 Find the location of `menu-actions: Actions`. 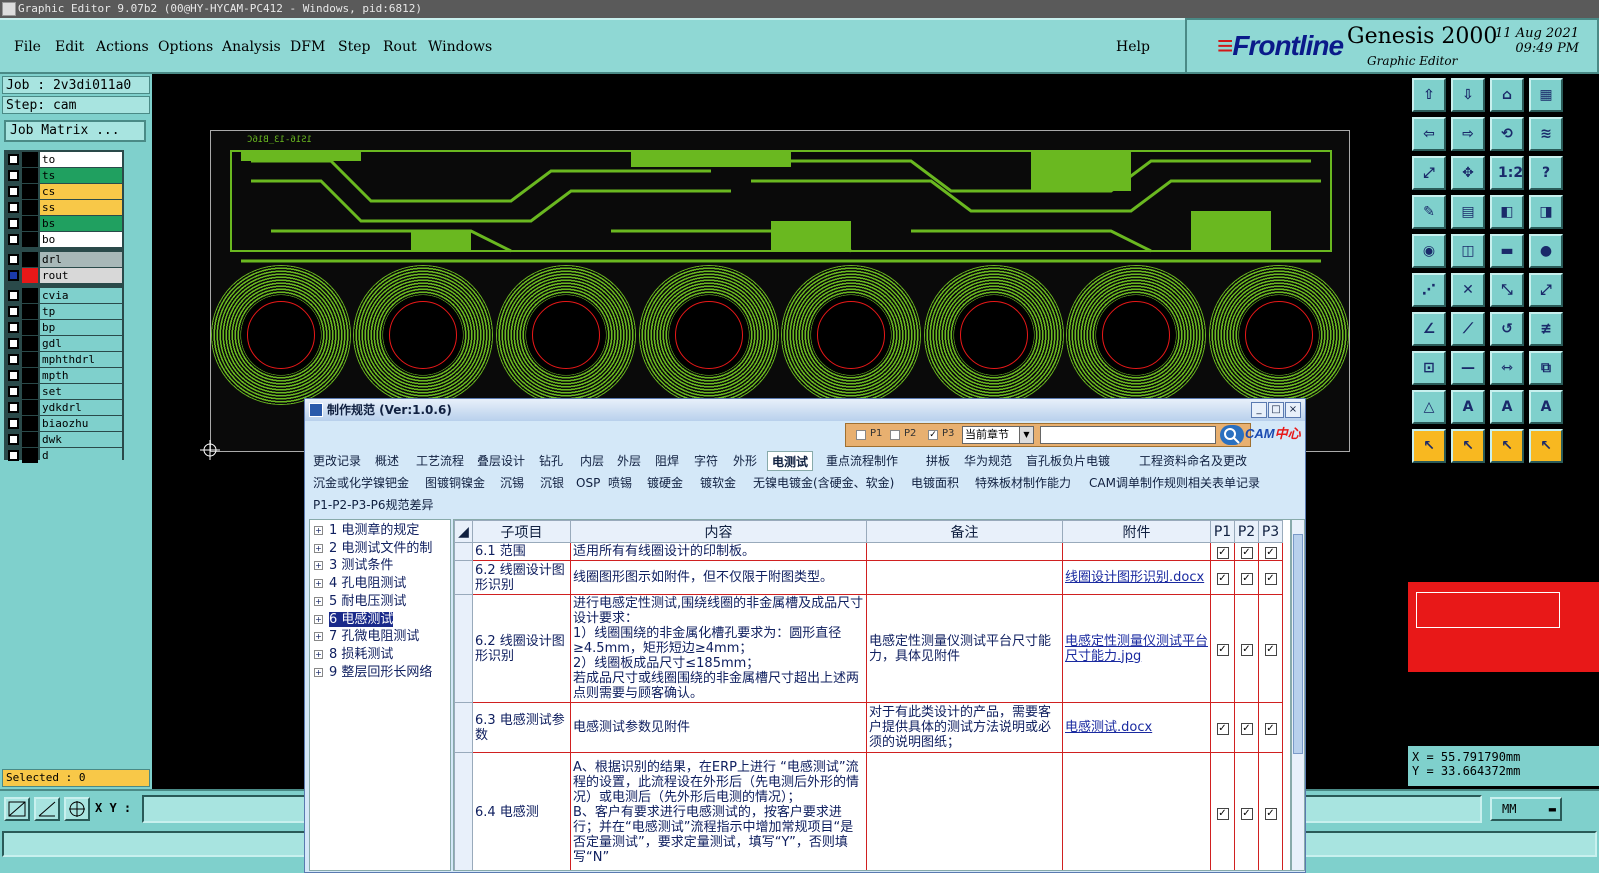

menu-actions: Actions is located at coordinates (122, 47).